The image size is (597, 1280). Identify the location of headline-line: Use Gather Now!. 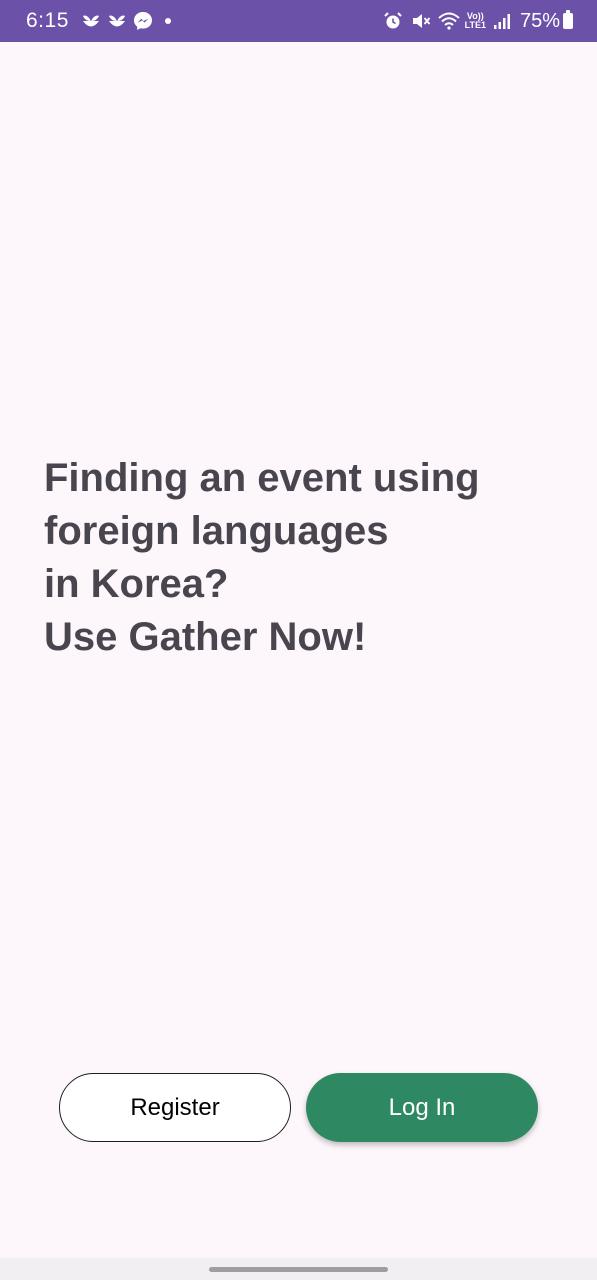
(205, 637).